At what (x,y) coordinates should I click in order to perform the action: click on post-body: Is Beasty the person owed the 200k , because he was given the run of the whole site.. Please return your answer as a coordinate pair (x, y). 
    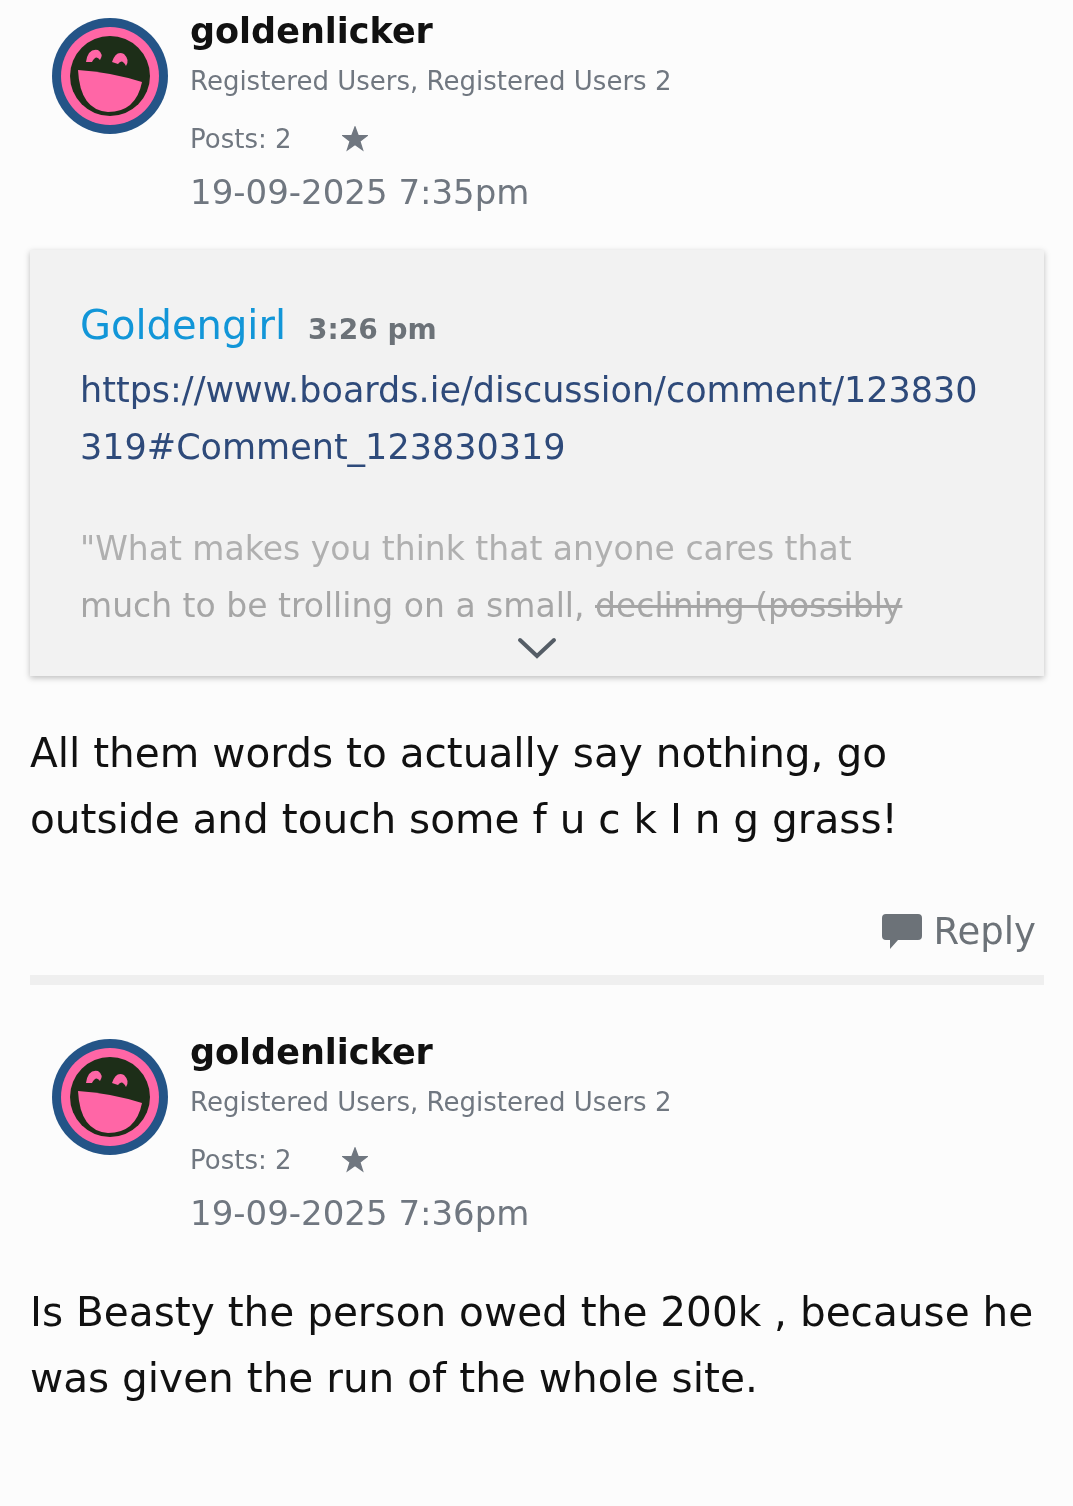
    Looking at the image, I should click on (532, 1345).